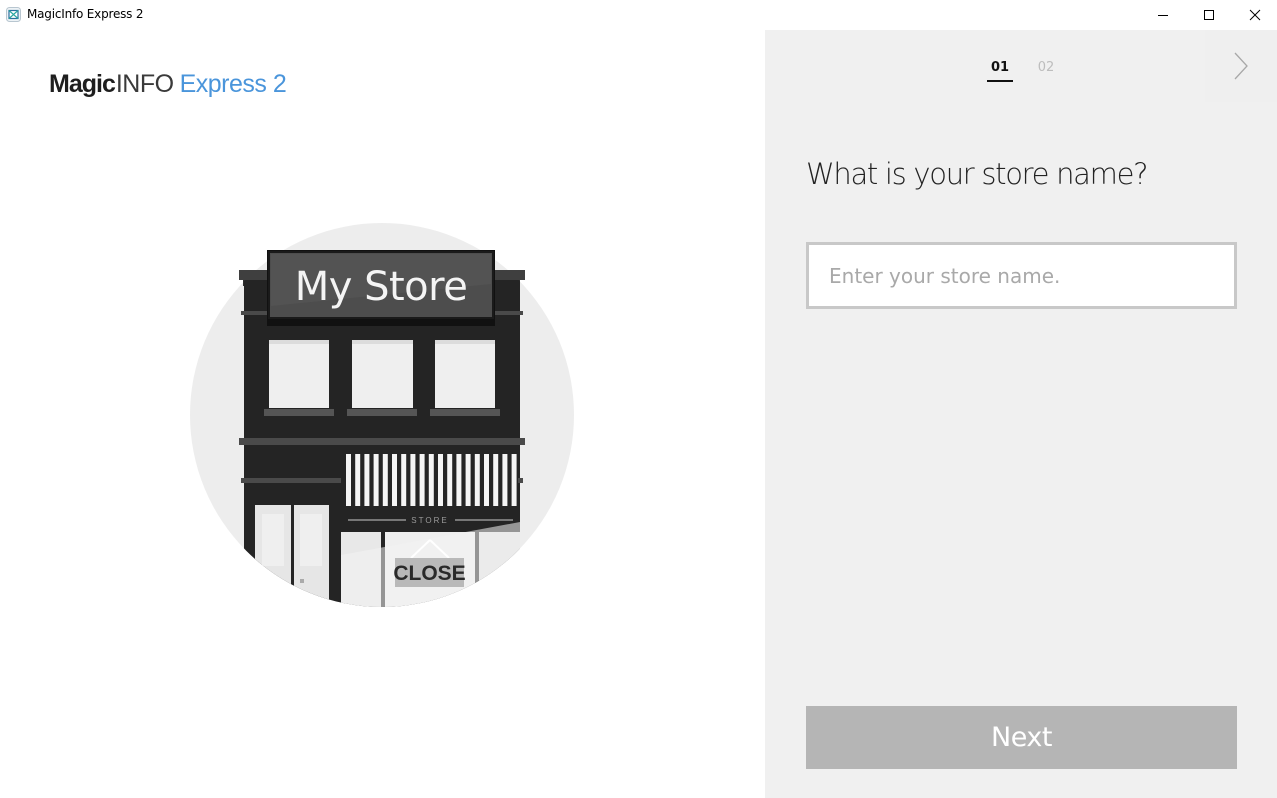 This screenshot has height=798, width=1277. Describe the element at coordinates (1021, 275) in the screenshot. I see `store-name-input` at that location.